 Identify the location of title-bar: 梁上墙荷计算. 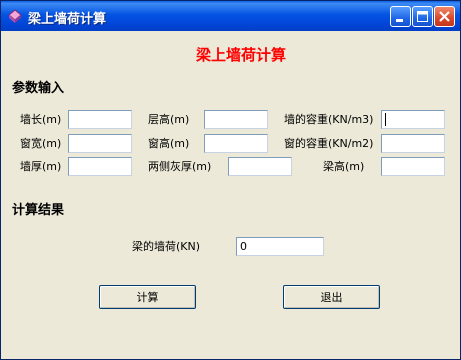
(230, 16).